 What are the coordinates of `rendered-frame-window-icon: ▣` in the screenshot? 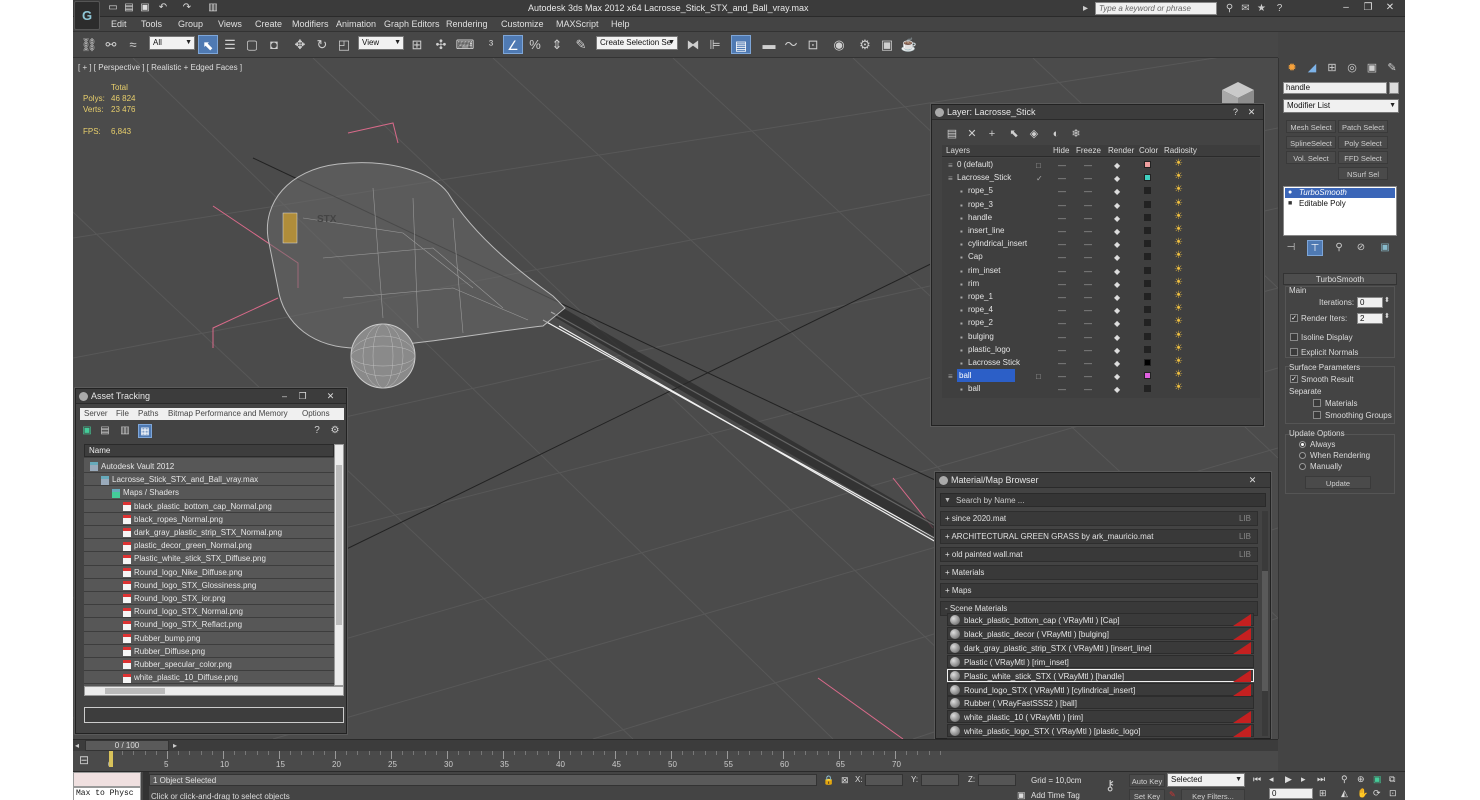 It's located at (887, 44).